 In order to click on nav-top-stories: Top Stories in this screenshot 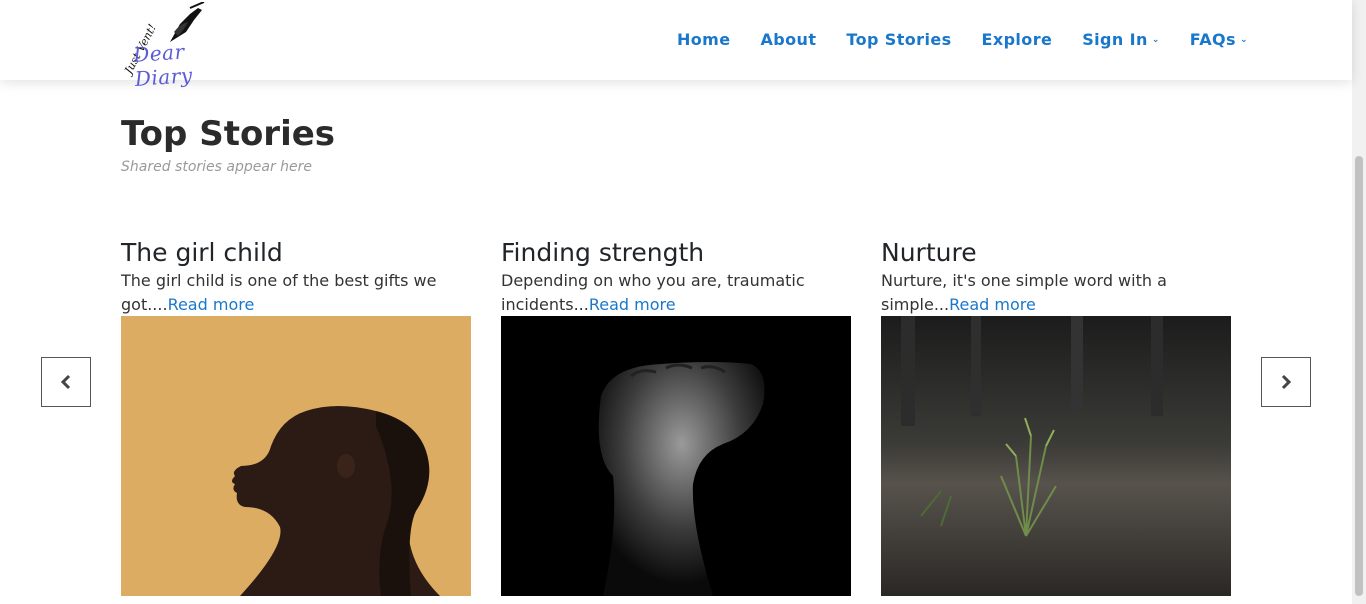, I will do `click(898, 39)`.